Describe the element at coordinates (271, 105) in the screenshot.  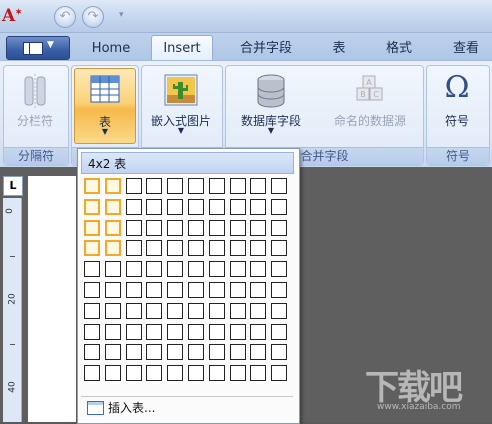
I see `database-field-button: 数据库字段 ▼` at that location.